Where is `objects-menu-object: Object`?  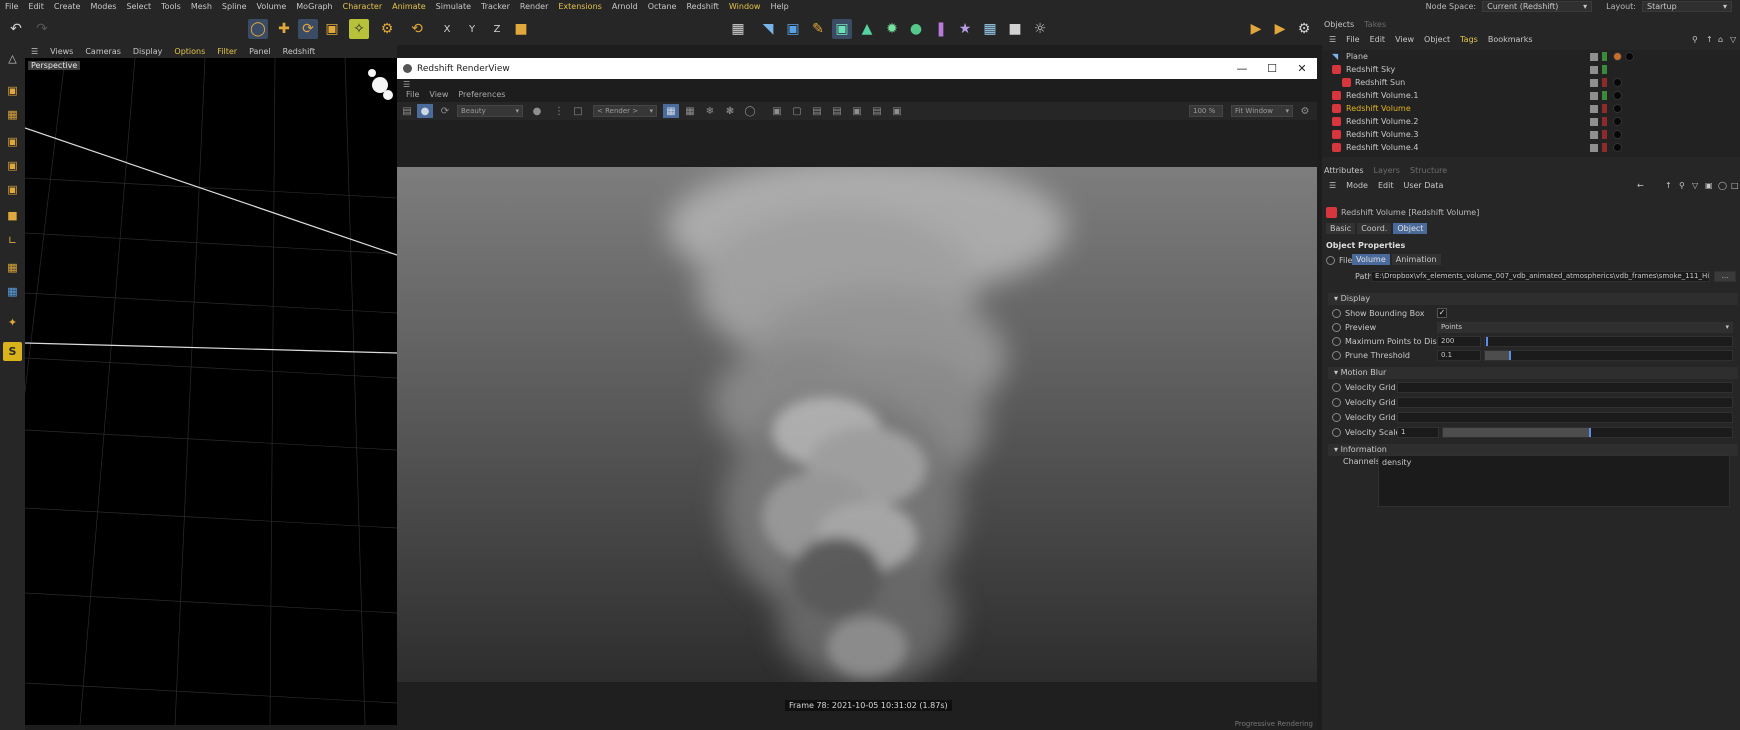 objects-menu-object: Object is located at coordinates (1437, 39).